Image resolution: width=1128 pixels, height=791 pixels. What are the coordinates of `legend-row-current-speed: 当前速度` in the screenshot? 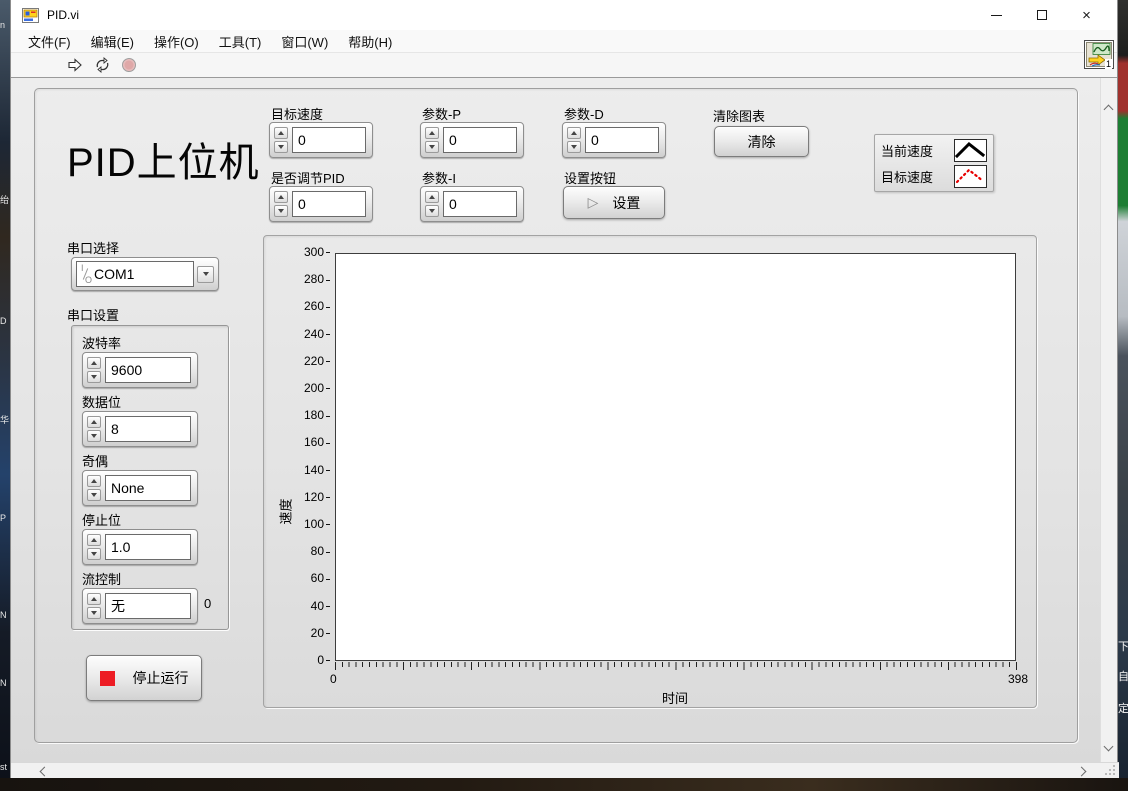 It's located at (934, 150).